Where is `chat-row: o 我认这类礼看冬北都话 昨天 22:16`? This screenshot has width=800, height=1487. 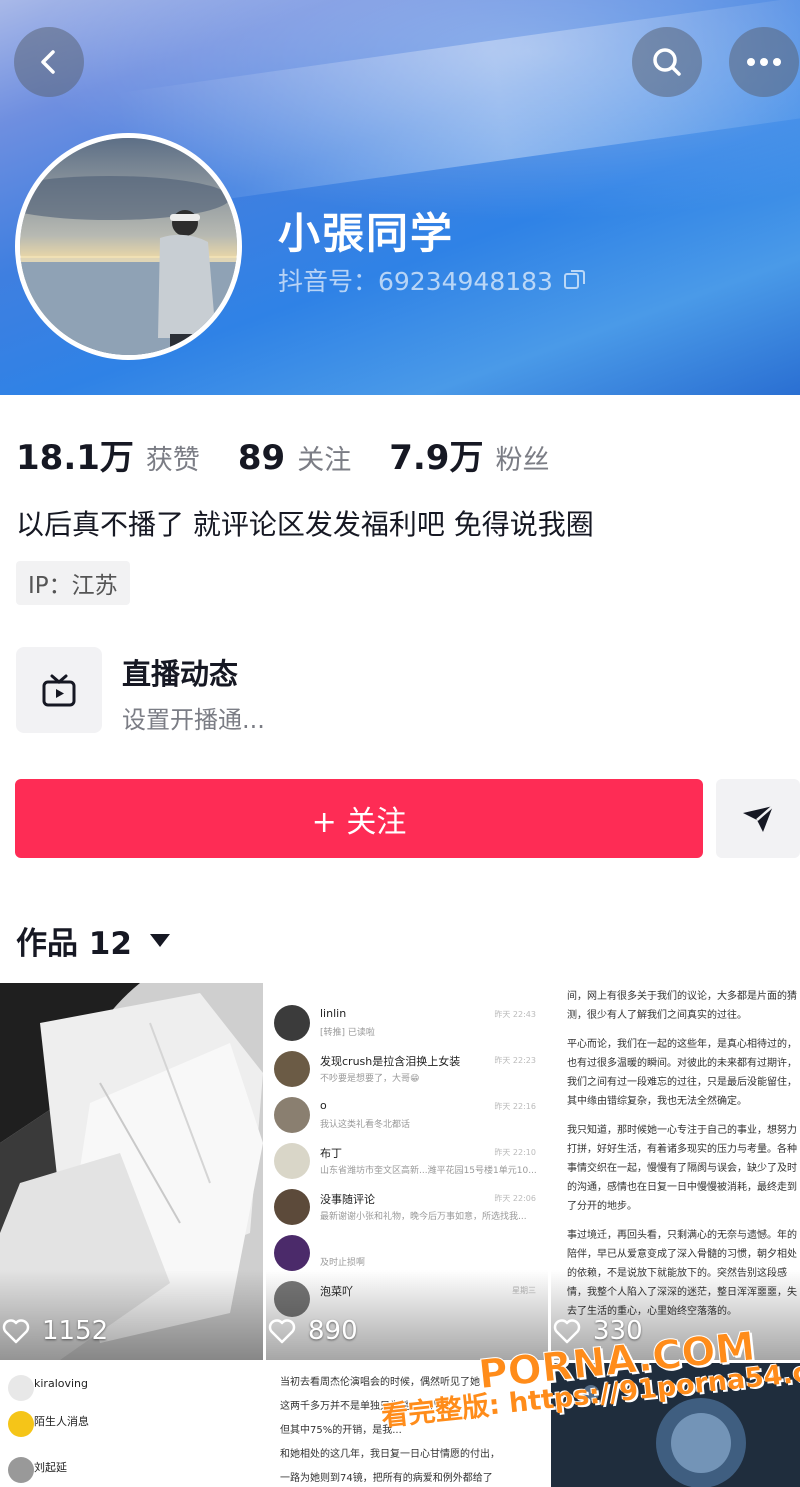
chat-row: o 我认这类礼看冬北都话 昨天 22:16 is located at coordinates (409, 1119).